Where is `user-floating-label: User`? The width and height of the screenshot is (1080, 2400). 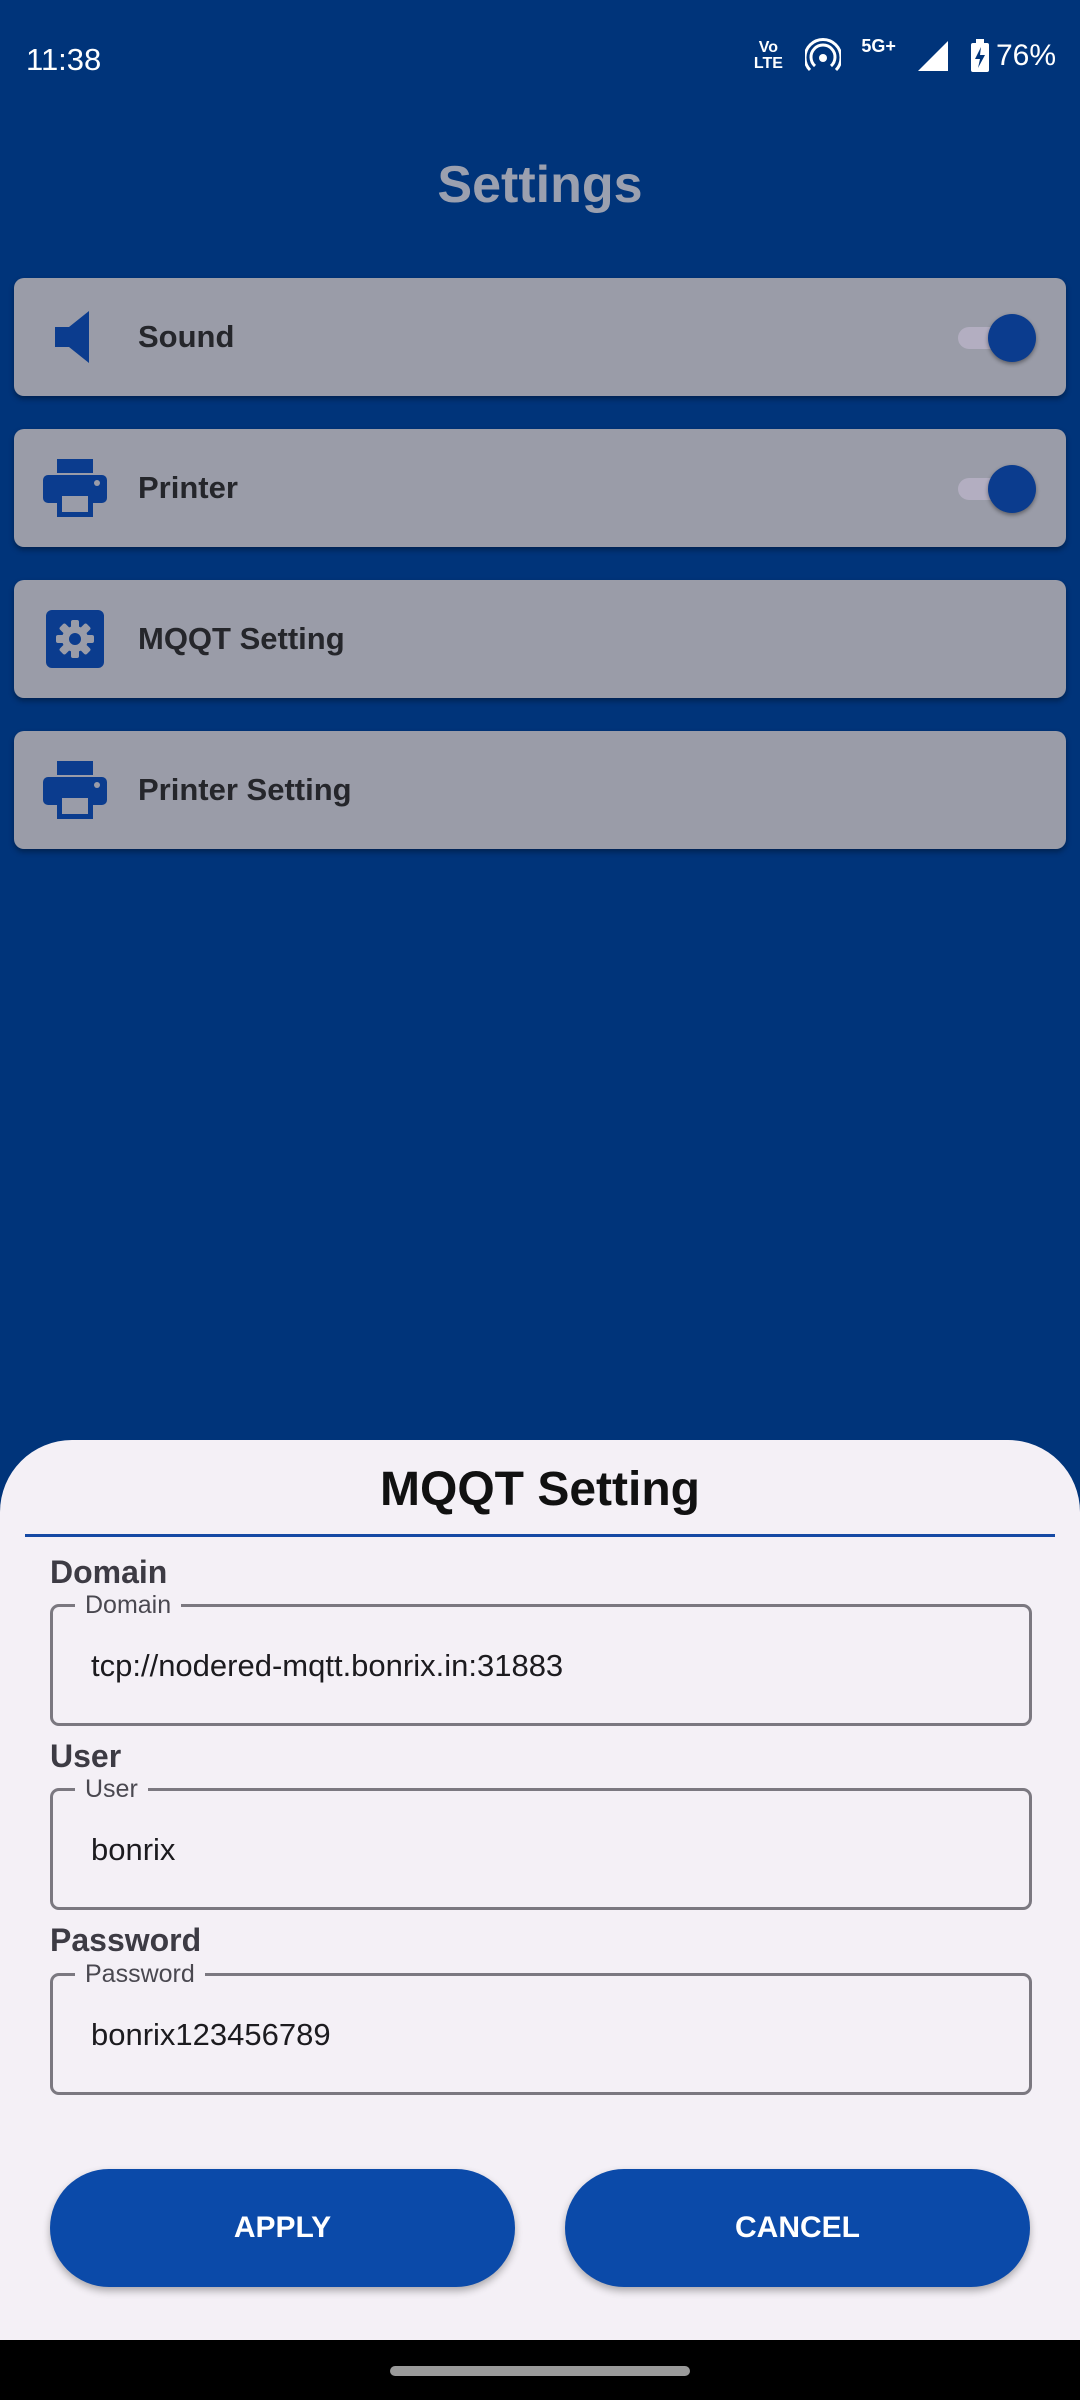 user-floating-label: User is located at coordinates (111, 1789).